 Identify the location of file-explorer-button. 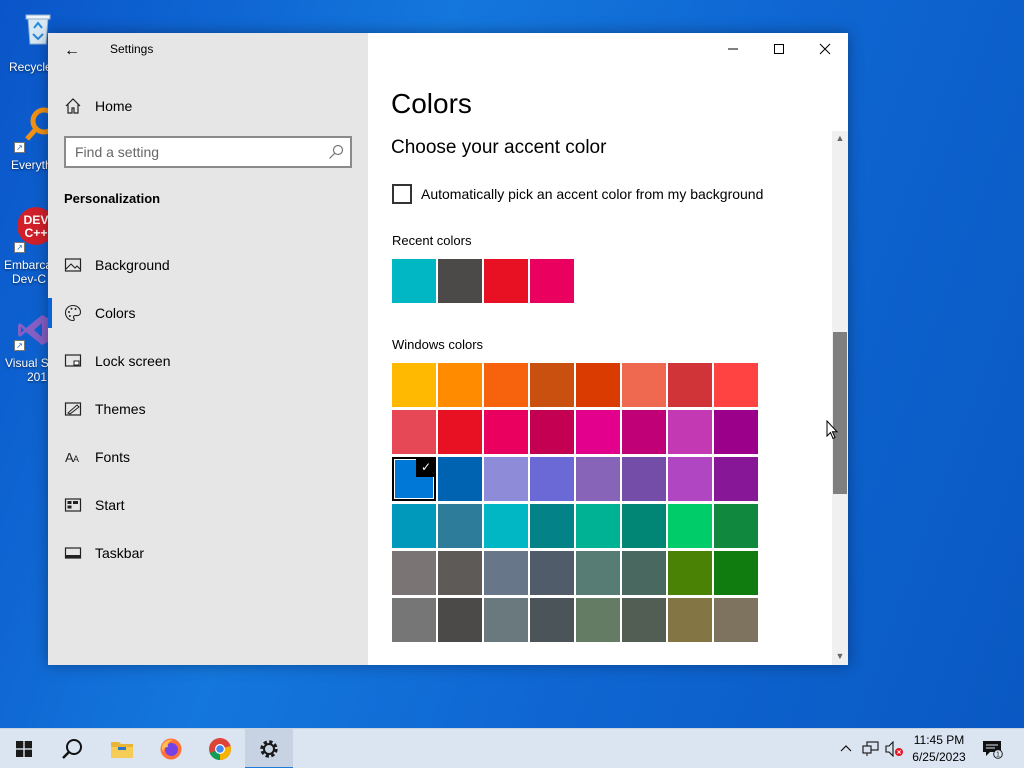
(122, 748).